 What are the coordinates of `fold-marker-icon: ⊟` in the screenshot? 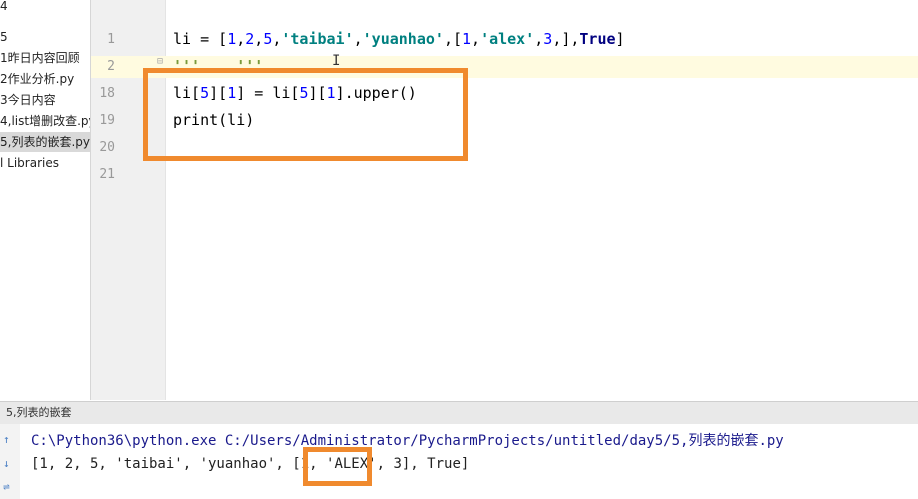 It's located at (160, 61).